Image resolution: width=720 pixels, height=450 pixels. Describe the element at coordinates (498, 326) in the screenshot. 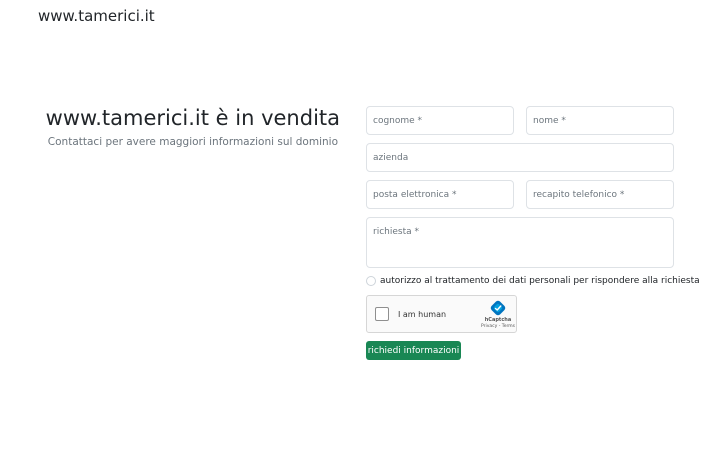

I see `captcha-links: Privacy - Terms` at that location.